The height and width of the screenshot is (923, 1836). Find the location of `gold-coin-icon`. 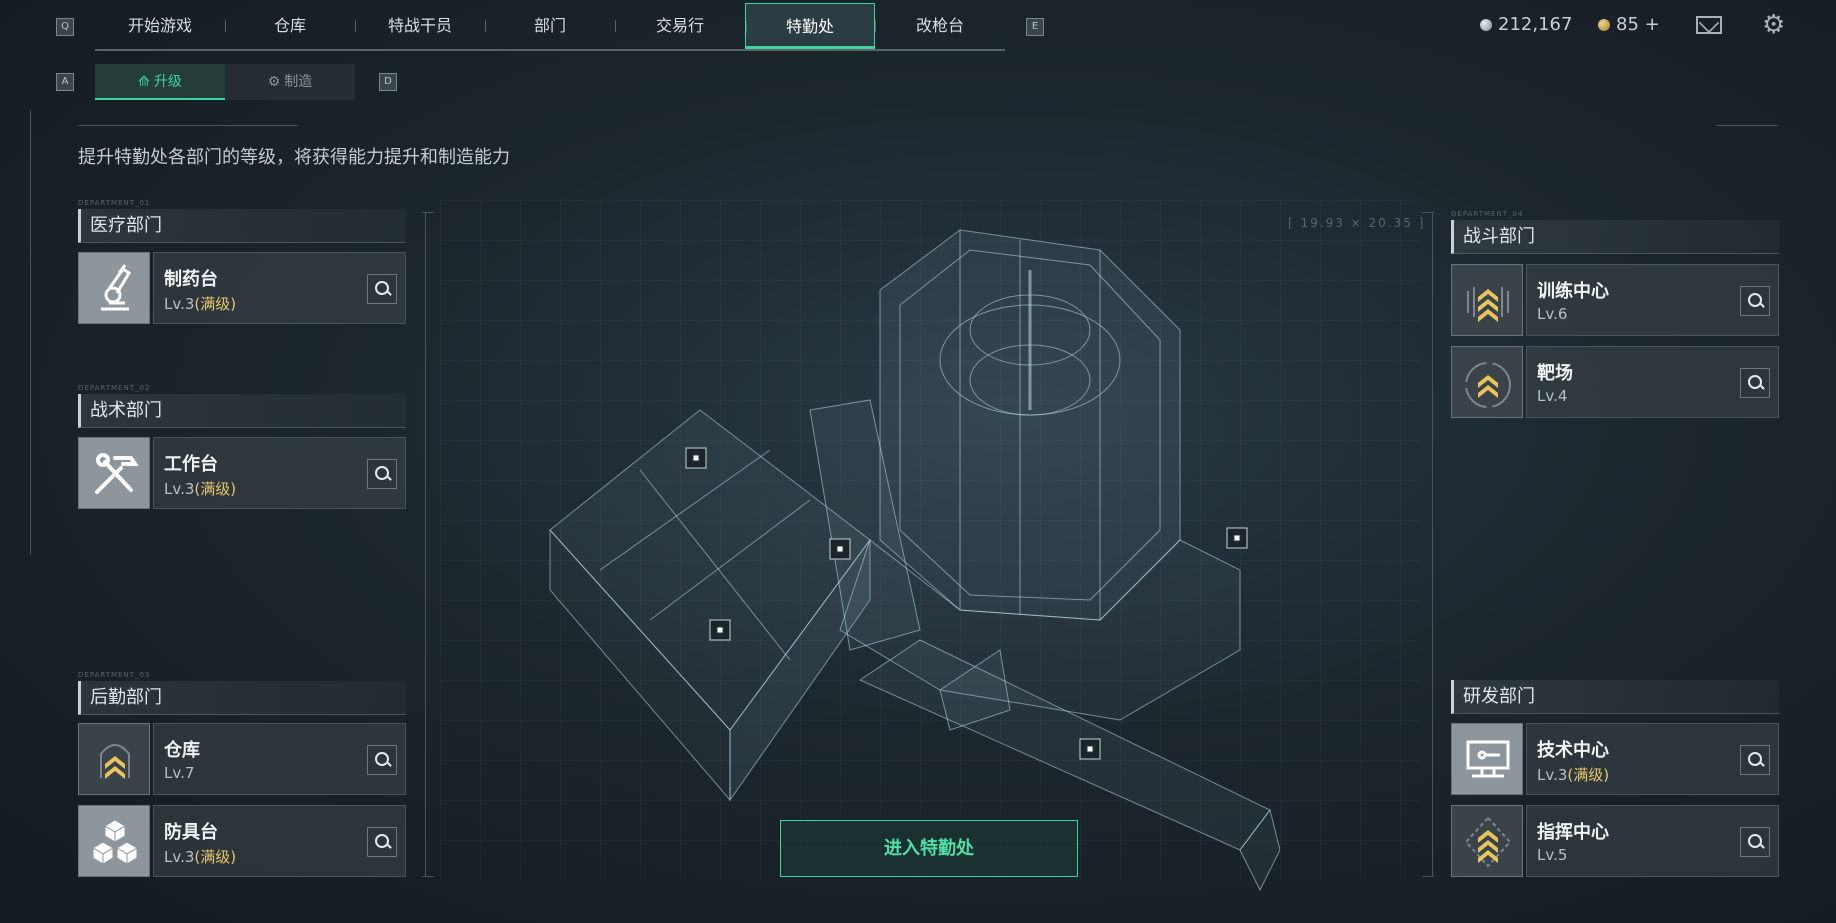

gold-coin-icon is located at coordinates (1604, 24).